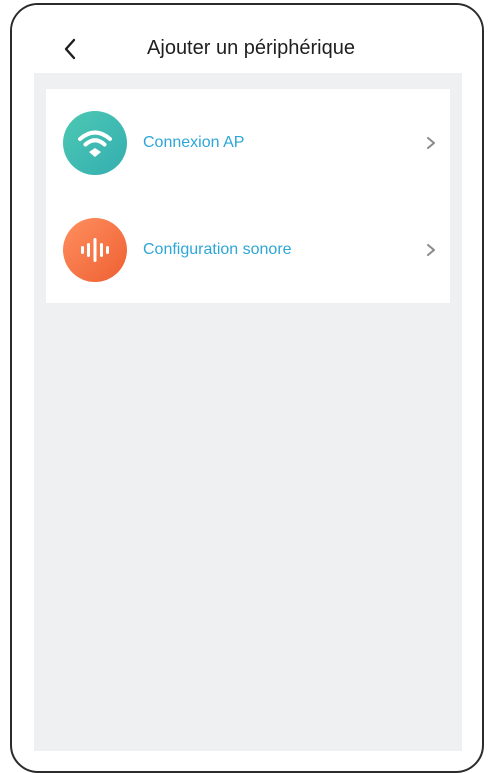 The height and width of the screenshot is (773, 489). Describe the element at coordinates (248, 142) in the screenshot. I see `option-connexion-ap: Connexion AP` at that location.